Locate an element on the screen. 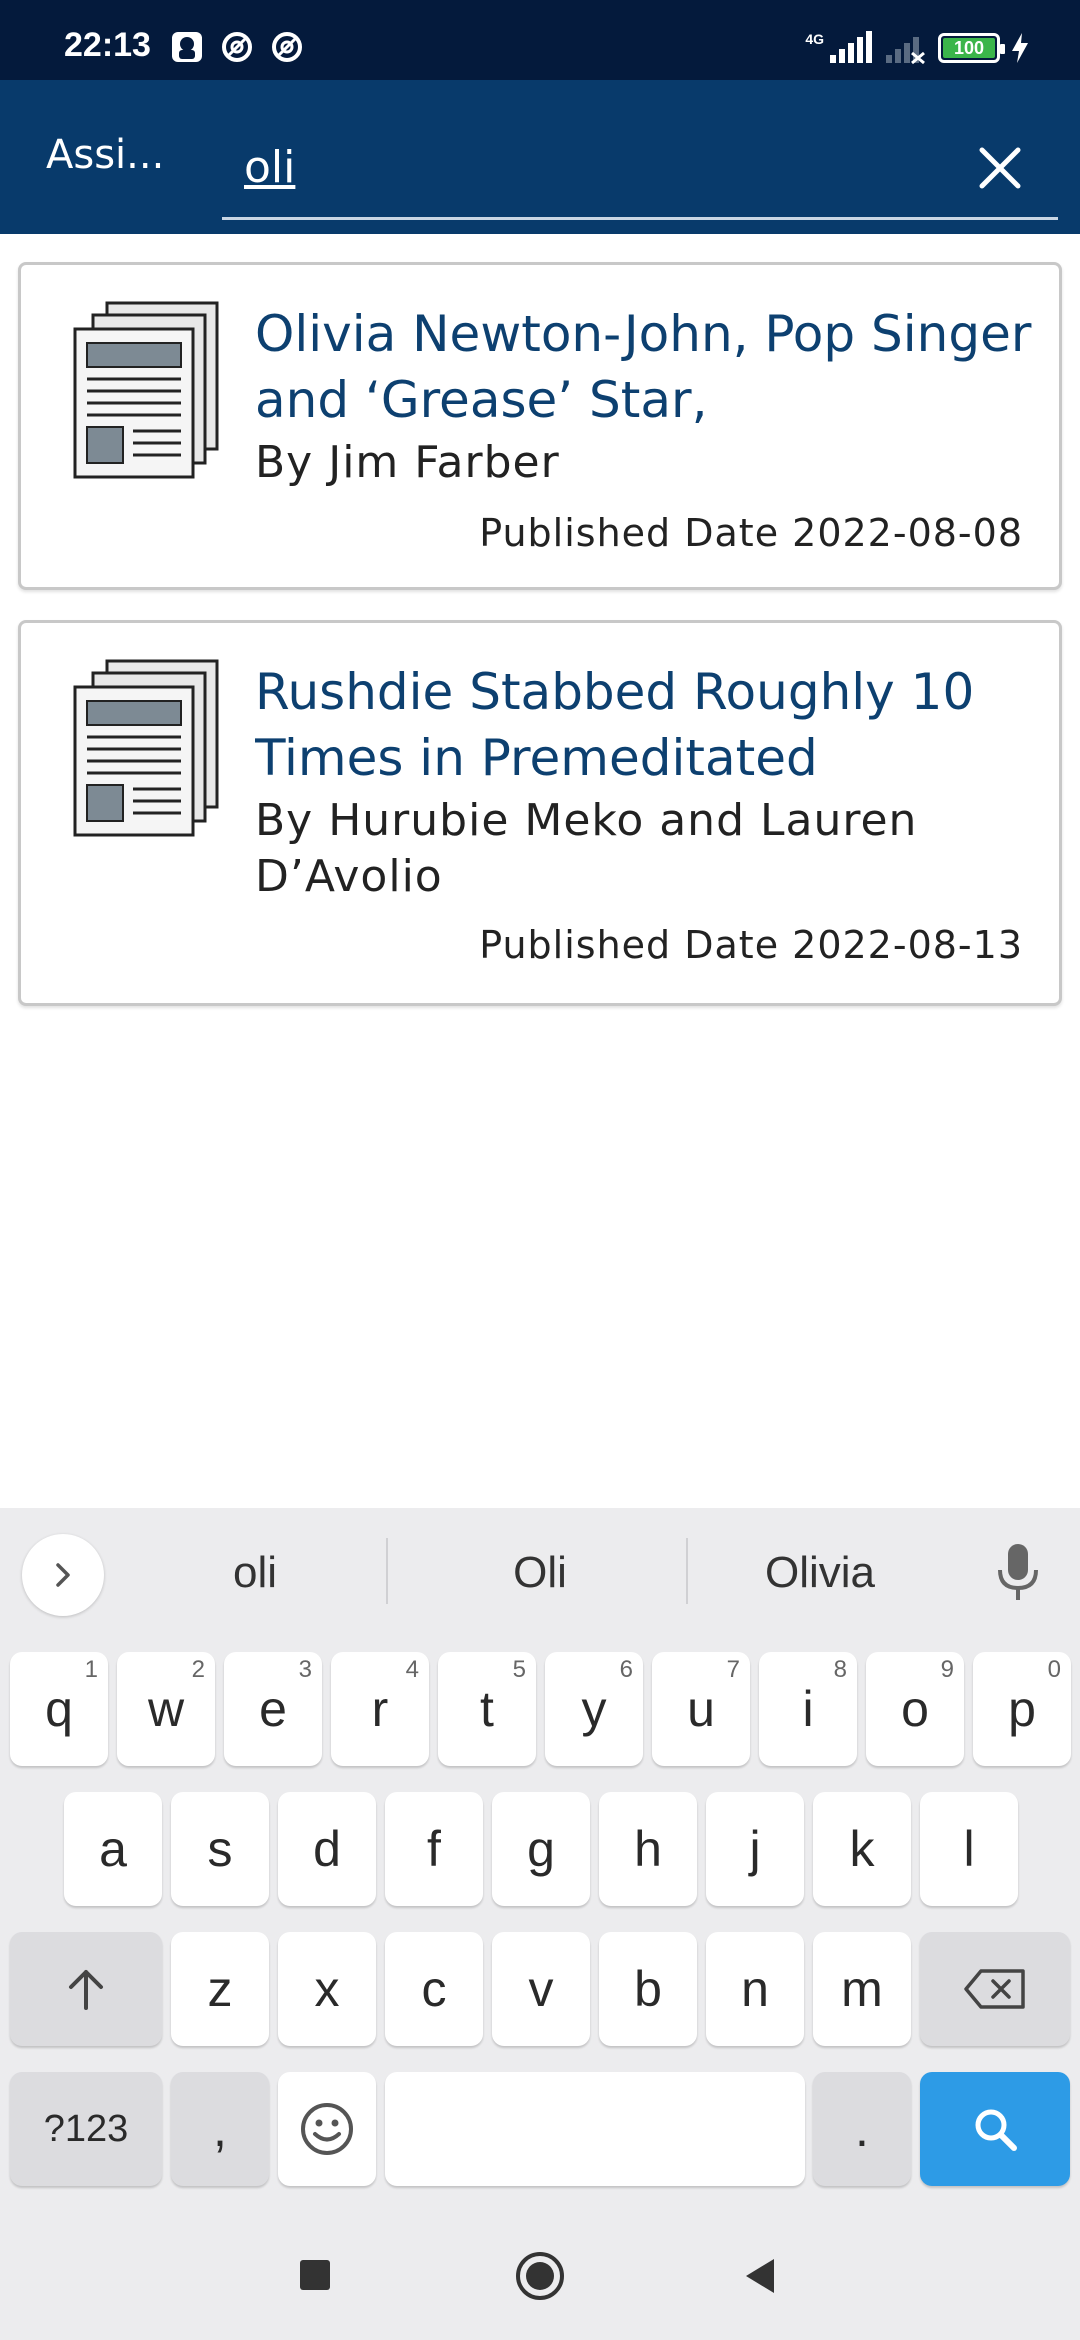 This screenshot has width=1080, height=2340. key-label: f is located at coordinates (434, 1849).